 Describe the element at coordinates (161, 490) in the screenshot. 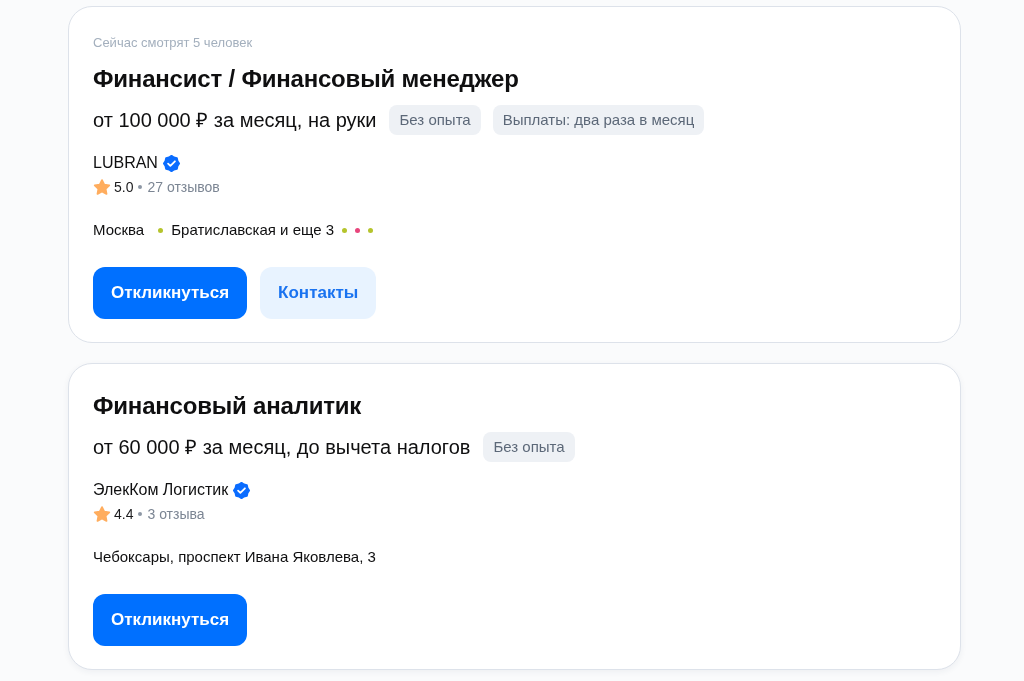

I see `company-name: ЭлекКом Логистик` at that location.